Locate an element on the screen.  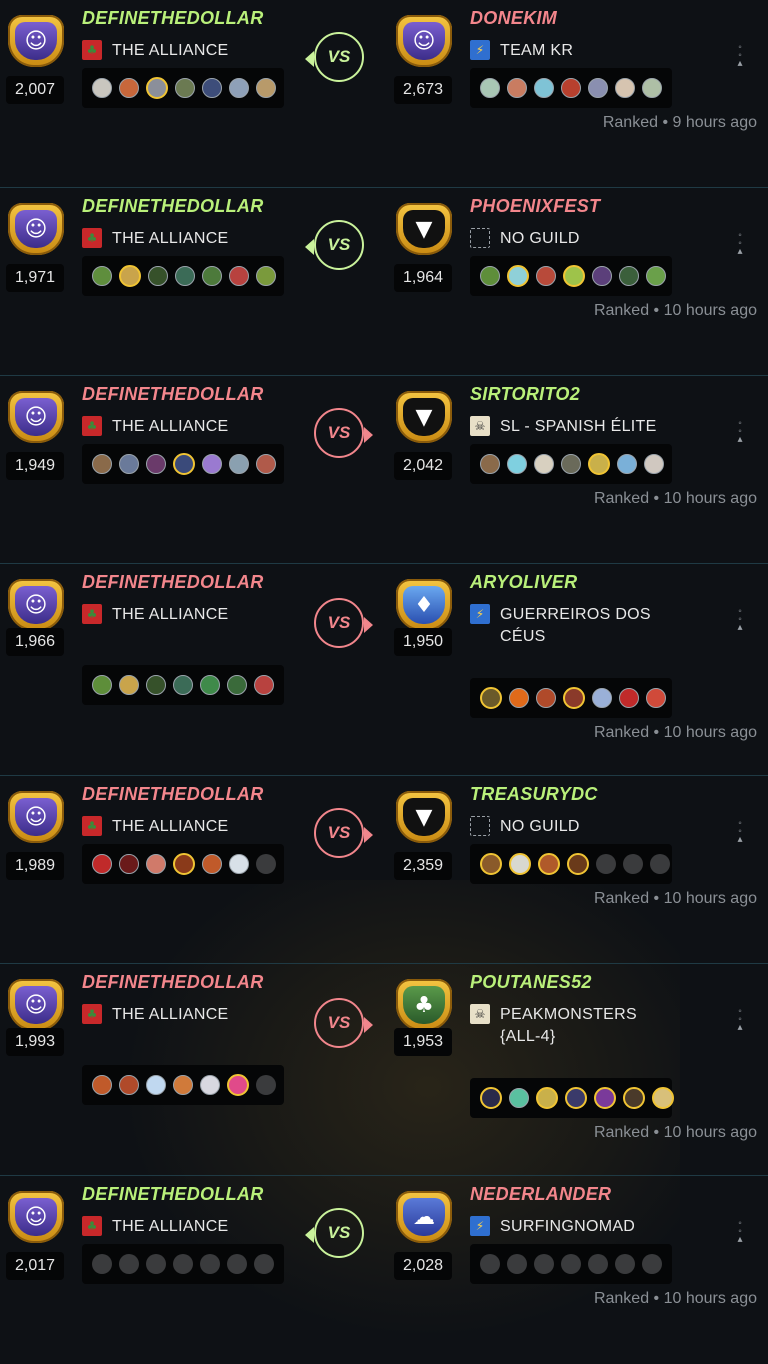
guild-name: PEAKMONSTERS {ALL-4} is located at coordinates (585, 1026).